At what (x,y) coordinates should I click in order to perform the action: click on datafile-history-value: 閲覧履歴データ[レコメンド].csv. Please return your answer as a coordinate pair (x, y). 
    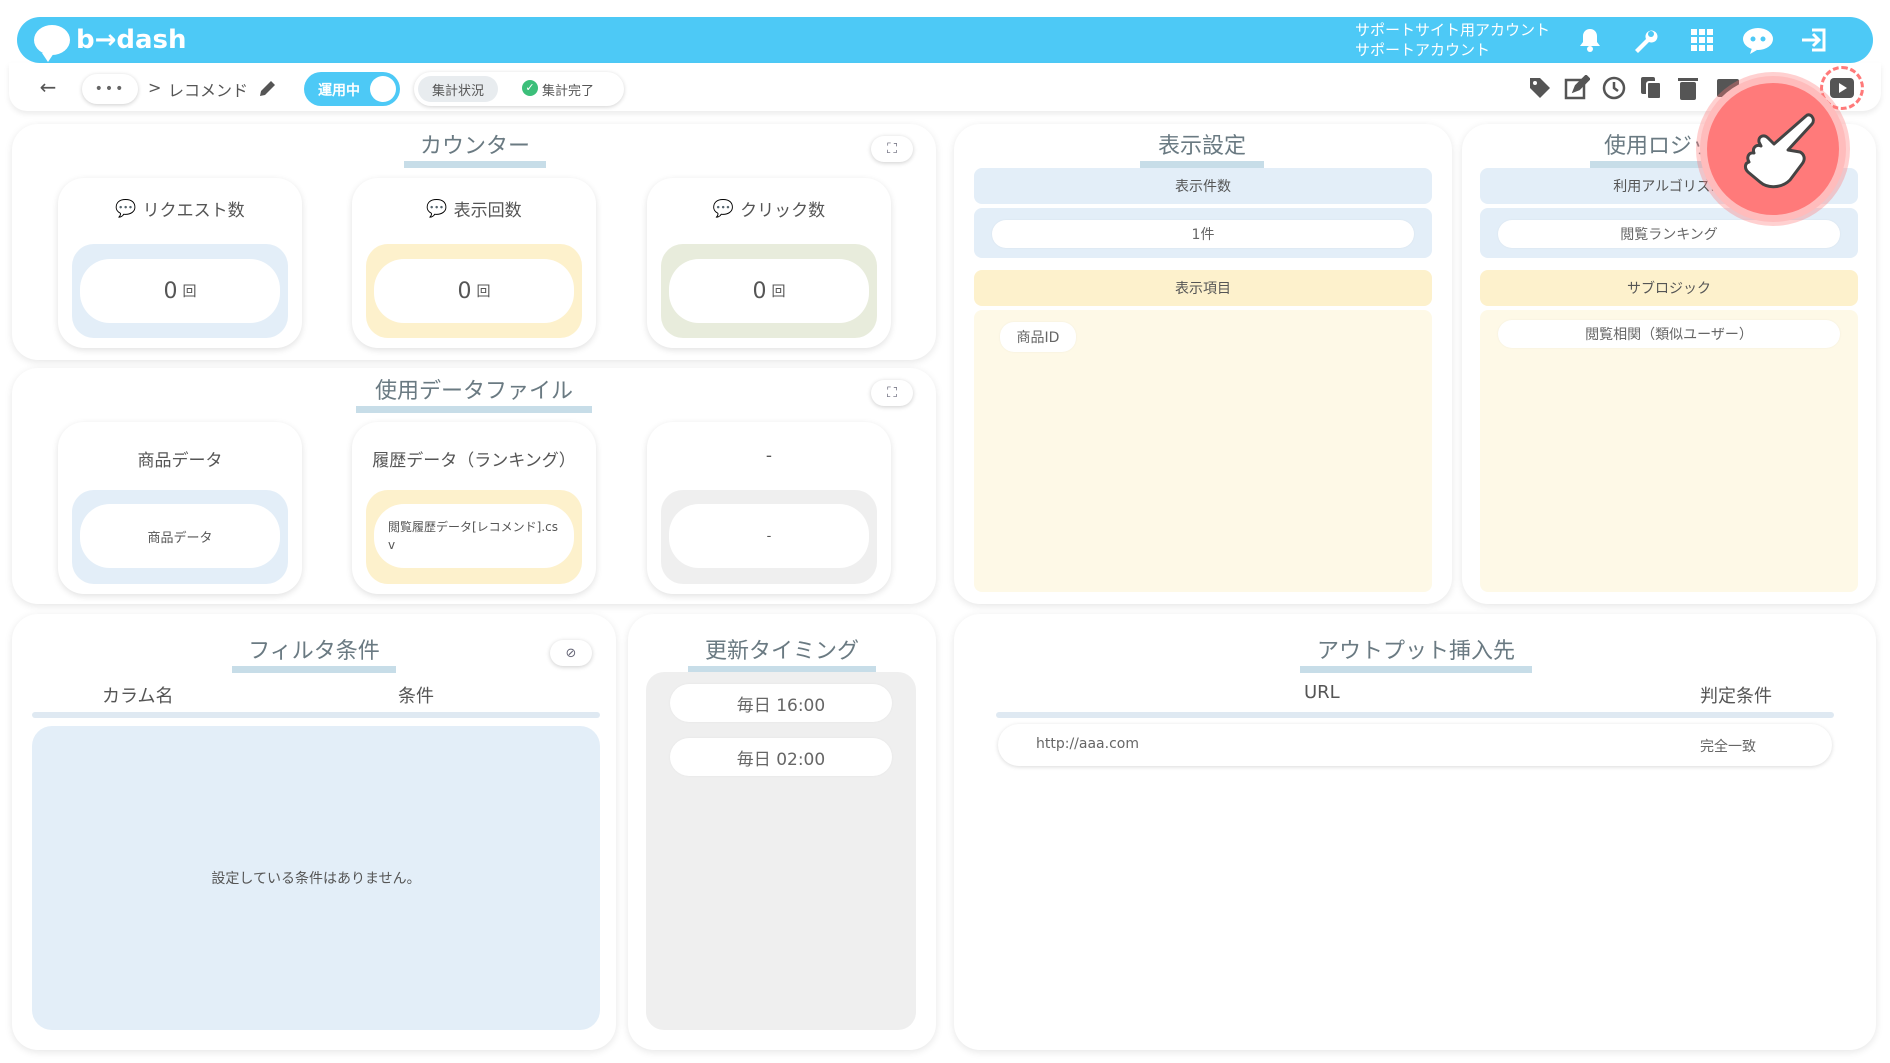
    Looking at the image, I should click on (474, 536).